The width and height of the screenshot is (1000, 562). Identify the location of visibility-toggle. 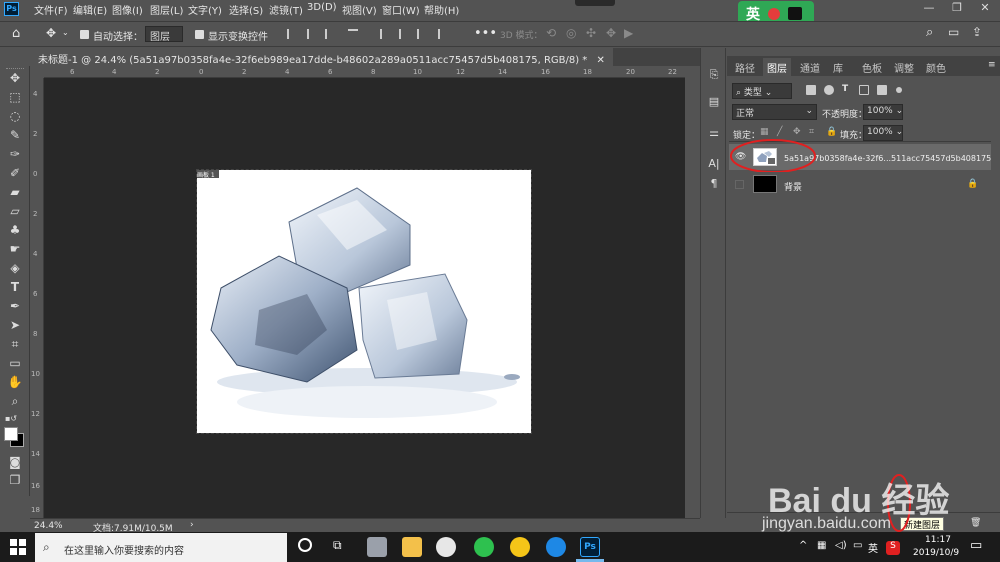
(739, 184).